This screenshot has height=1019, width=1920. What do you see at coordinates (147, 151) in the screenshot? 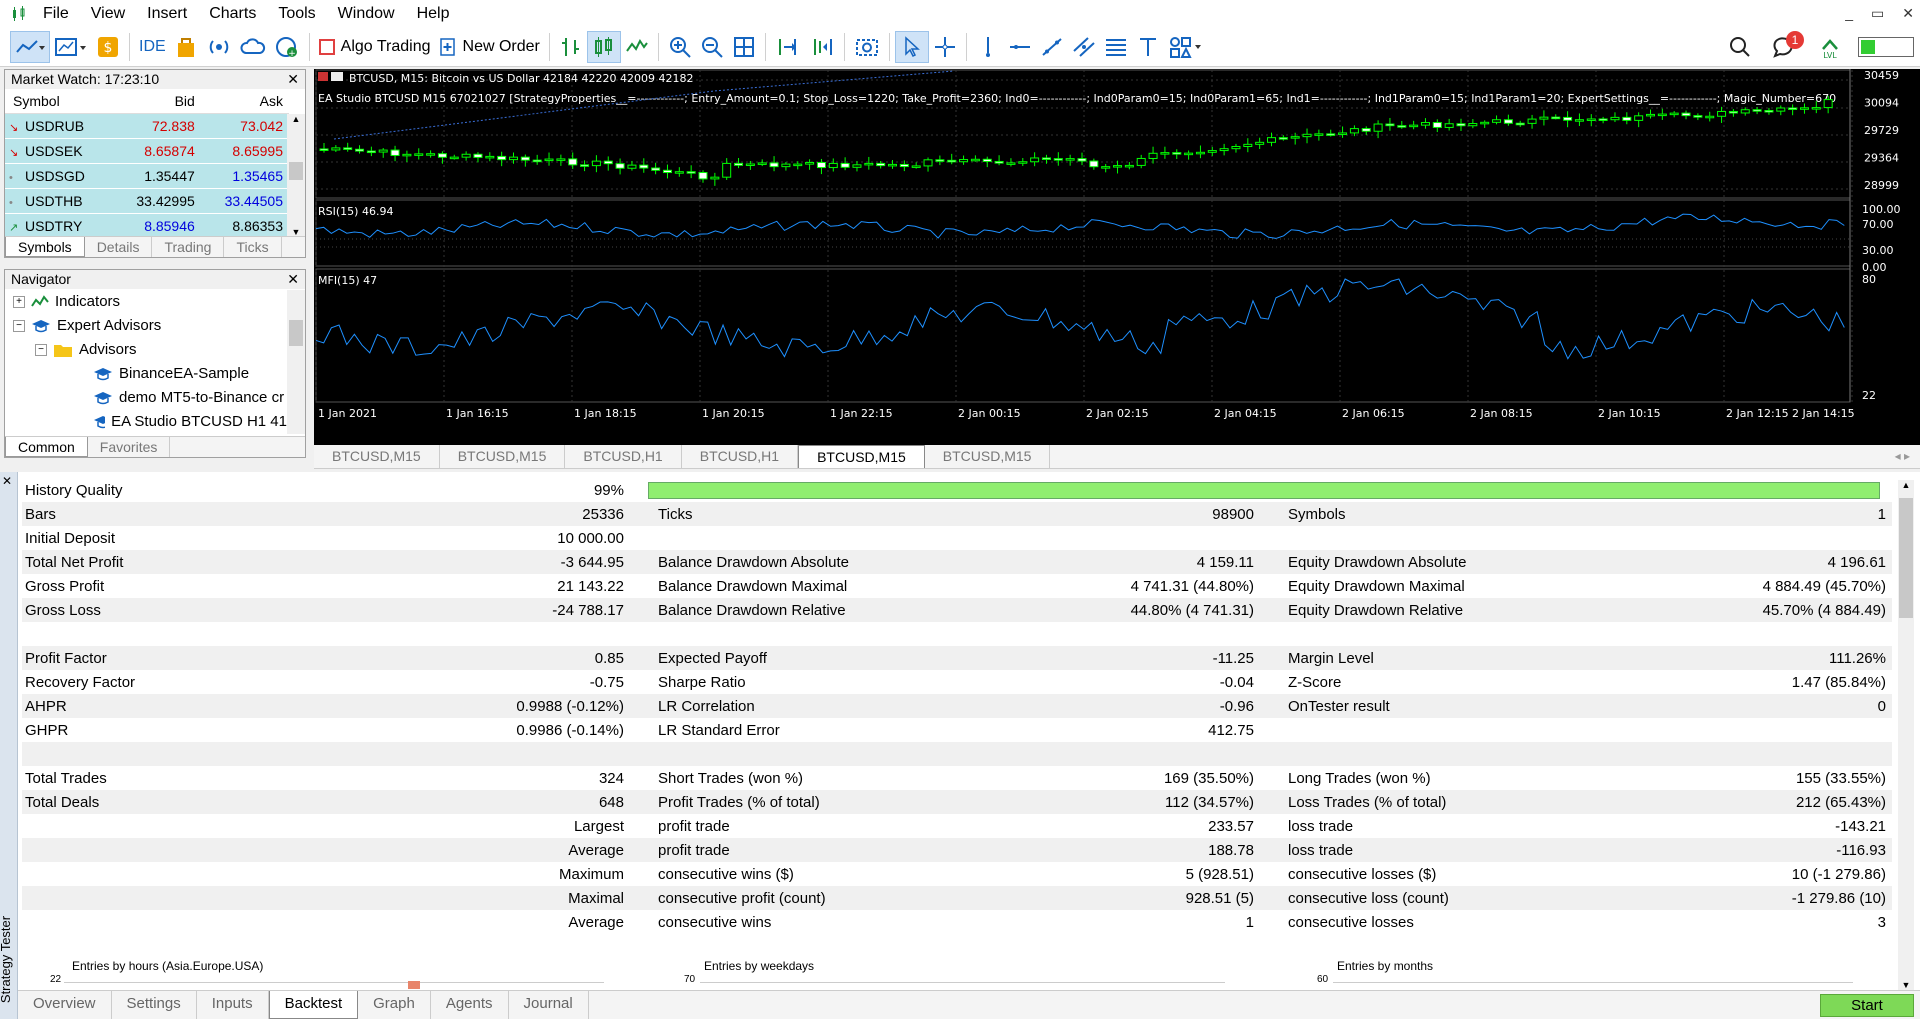
I see `table-row: ↘ USDSEK 8.65874 8.65995` at bounding box center [147, 151].